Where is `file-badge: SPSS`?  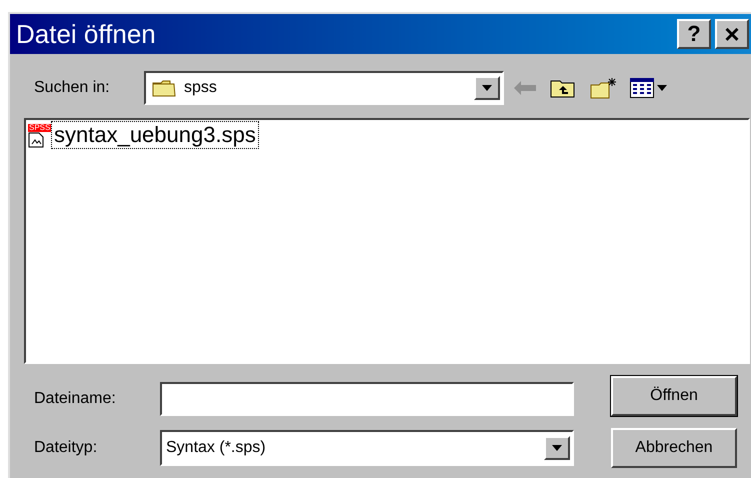 file-badge: SPSS is located at coordinates (40, 128).